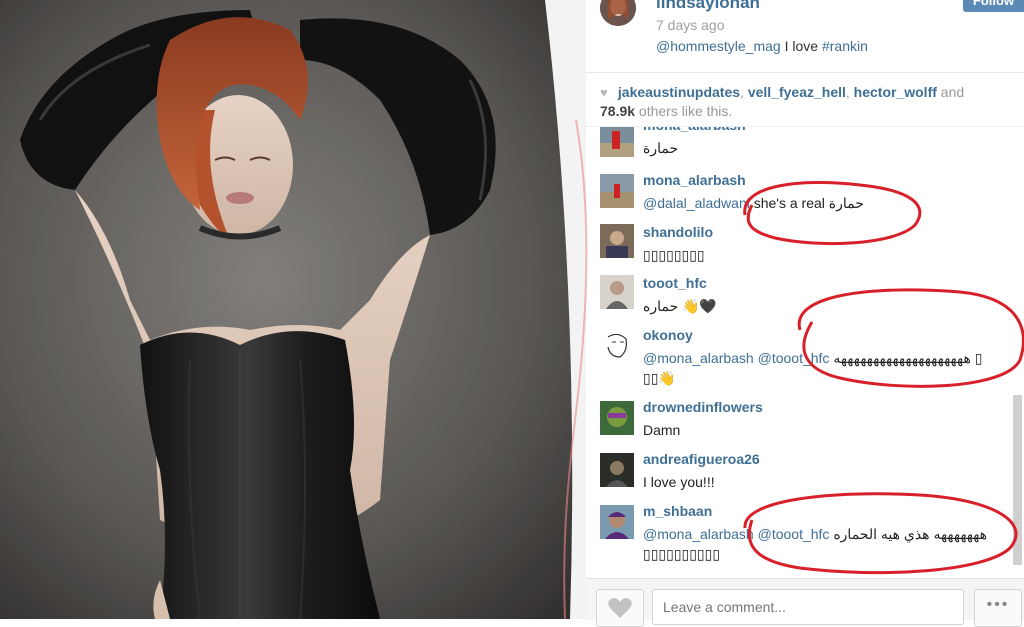 This screenshot has width=1024, height=627. What do you see at coordinates (845, 46) in the screenshot?
I see `caption-hashtag: #rankin` at bounding box center [845, 46].